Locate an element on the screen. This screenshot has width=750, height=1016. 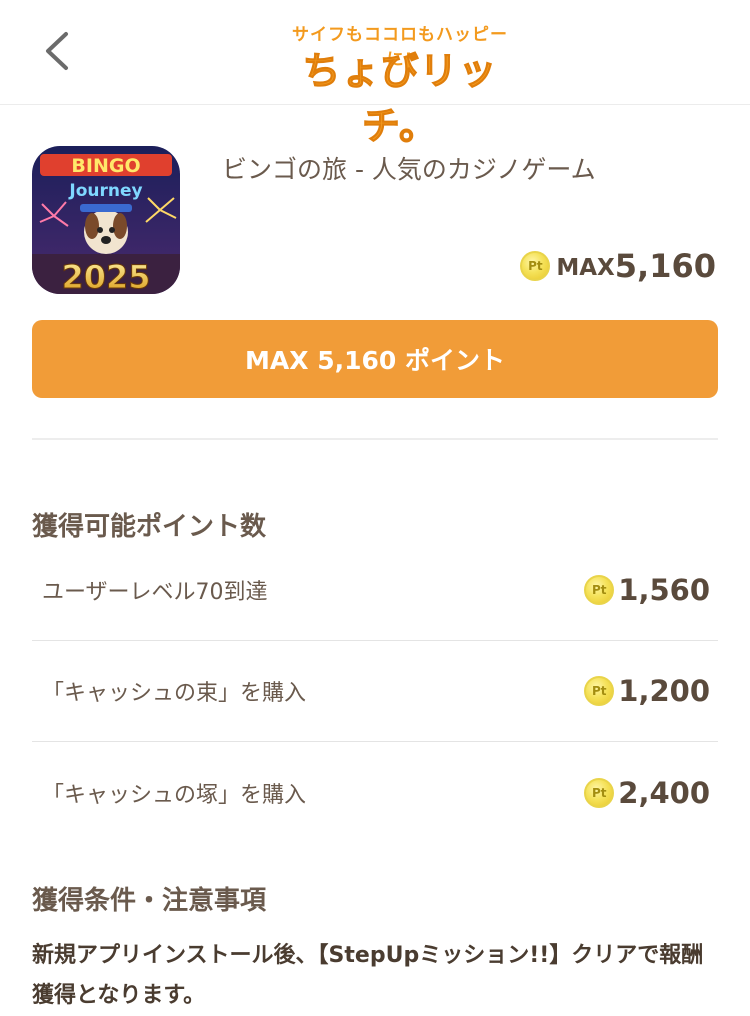
svg-text: Journey is located at coordinates (105, 191).